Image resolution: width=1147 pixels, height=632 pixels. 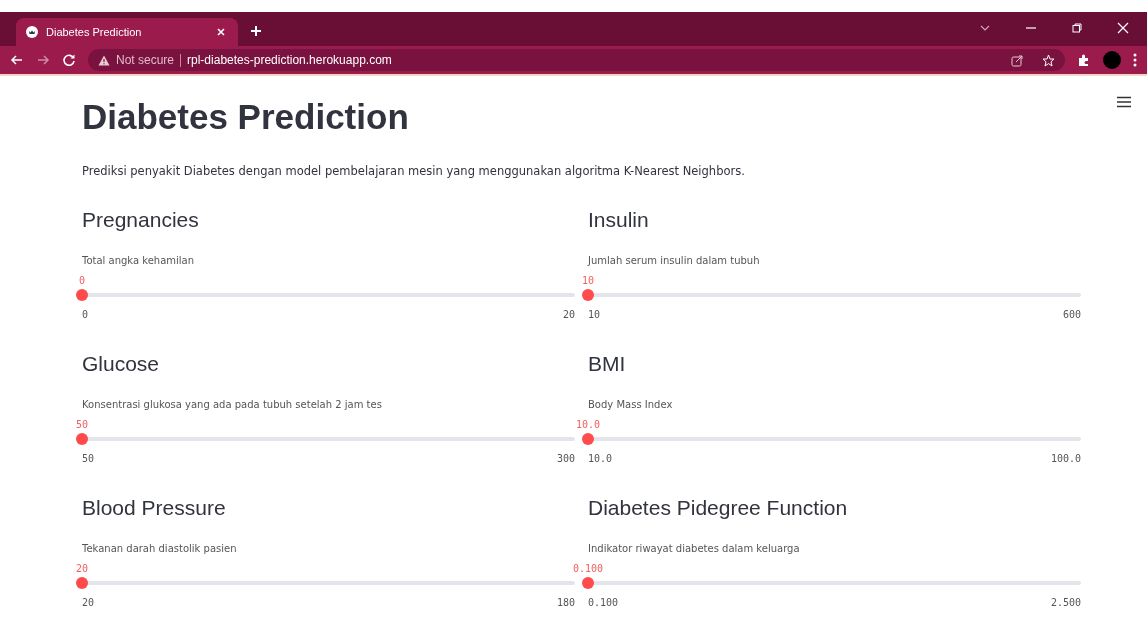 I want to click on slider-min-label: 10.0, so click(x=600, y=458).